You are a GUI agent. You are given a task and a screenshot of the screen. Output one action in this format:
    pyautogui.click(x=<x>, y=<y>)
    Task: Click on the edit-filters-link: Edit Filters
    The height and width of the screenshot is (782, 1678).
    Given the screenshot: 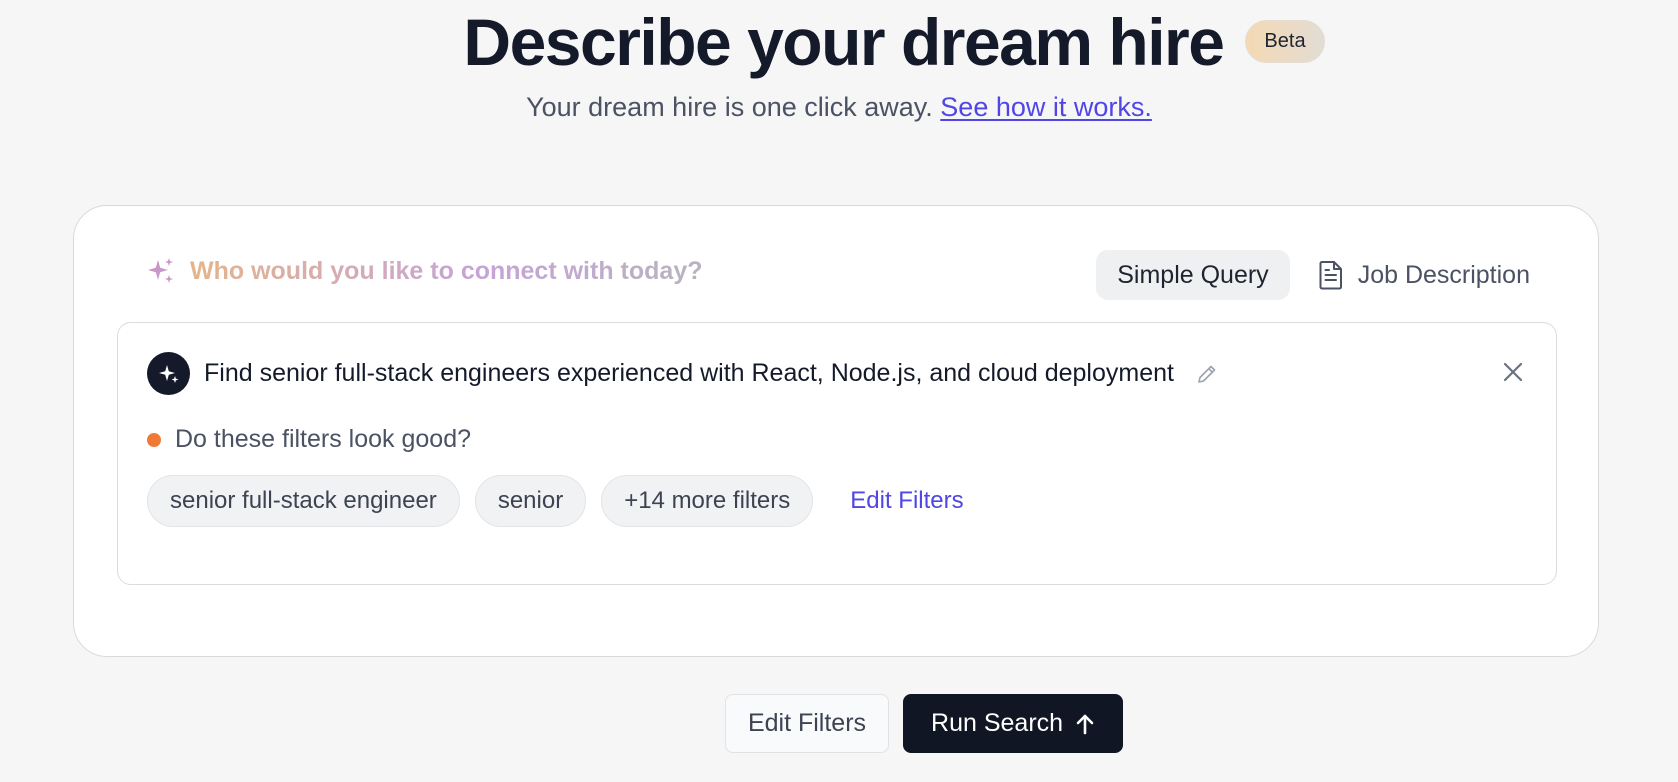 What is the action you would take?
    pyautogui.click(x=906, y=501)
    